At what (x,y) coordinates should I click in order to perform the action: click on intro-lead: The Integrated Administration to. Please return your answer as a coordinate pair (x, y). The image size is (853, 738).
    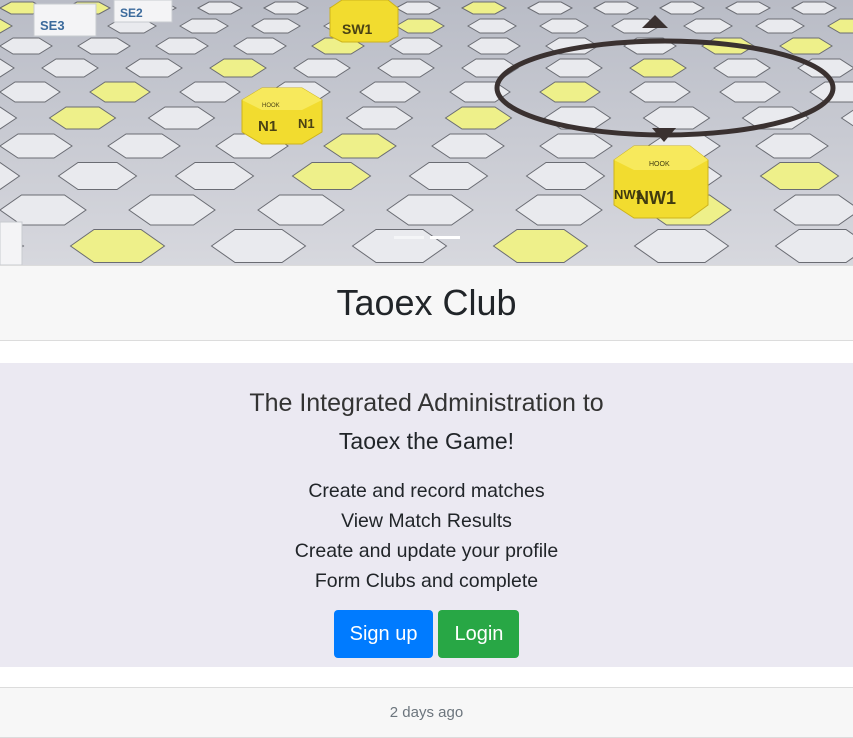
    Looking at the image, I should click on (426, 403).